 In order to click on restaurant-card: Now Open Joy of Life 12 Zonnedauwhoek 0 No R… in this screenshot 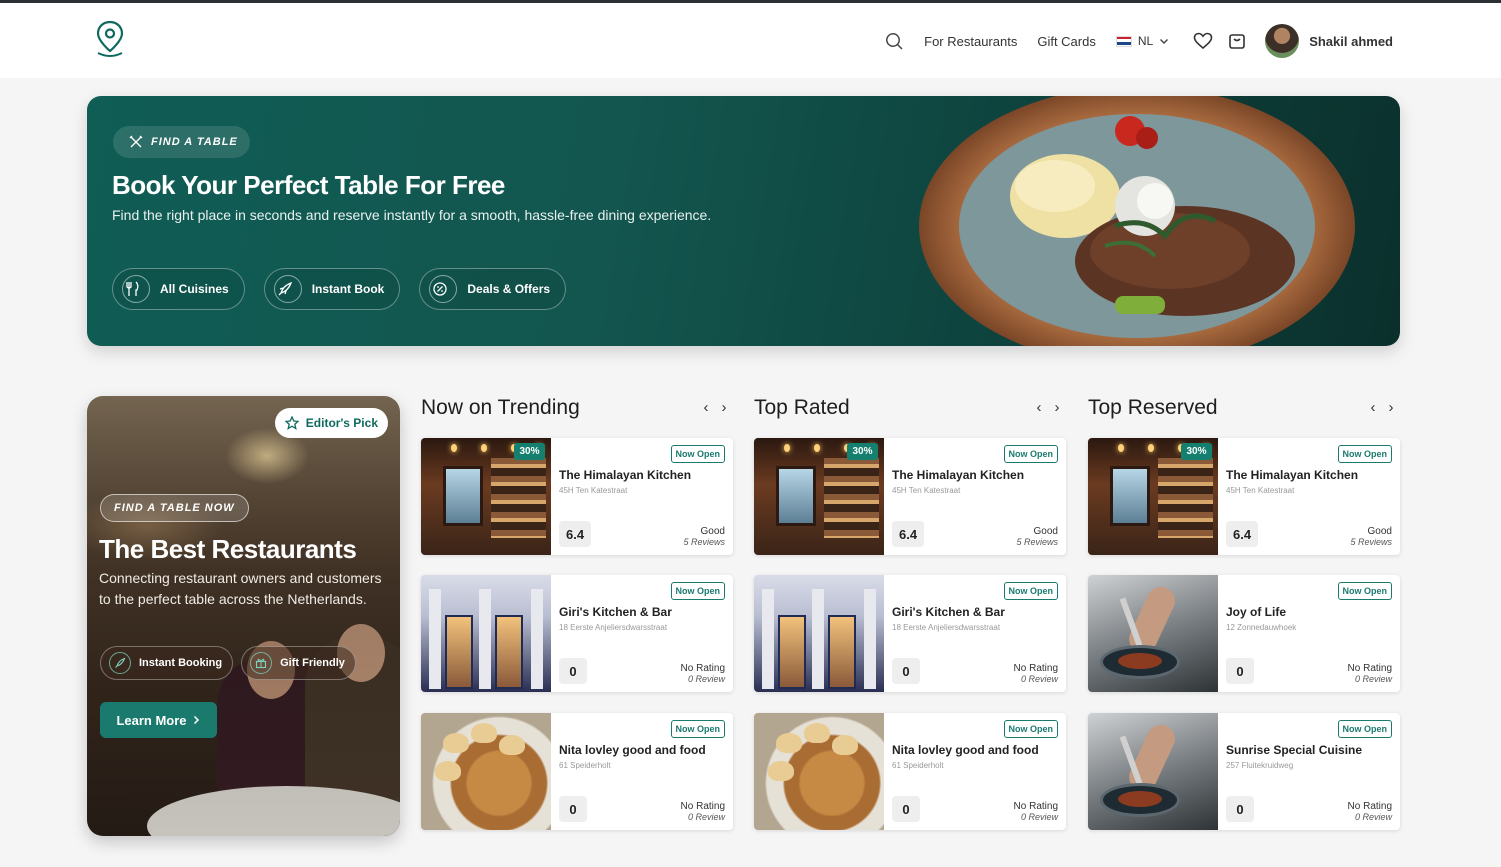, I will do `click(1244, 633)`.